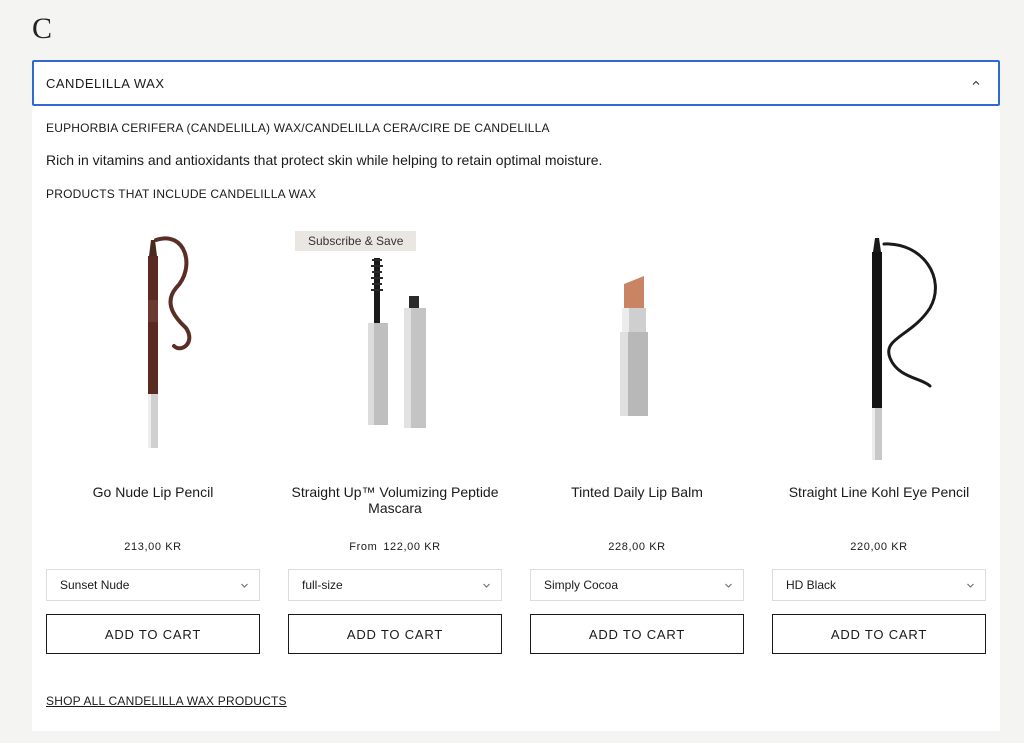 The image size is (1024, 743). I want to click on product-image: Subscribe & Save, so click(395, 348).